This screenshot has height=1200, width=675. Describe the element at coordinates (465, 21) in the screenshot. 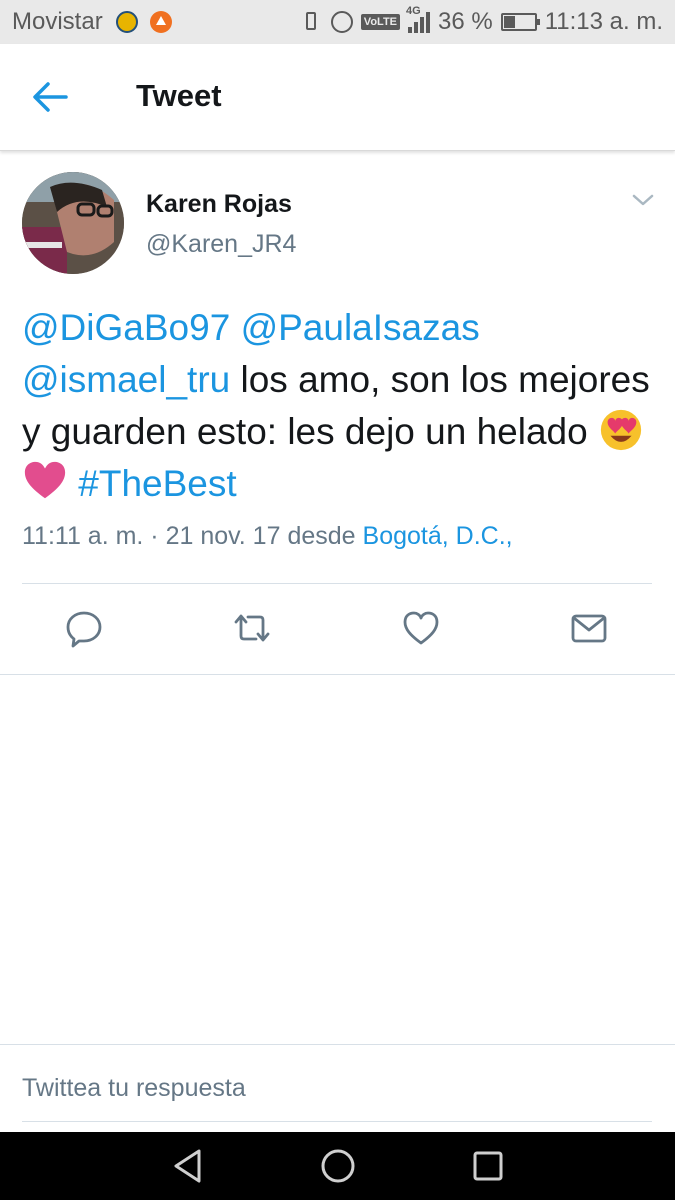

I see `battery-percent: 36 %` at that location.